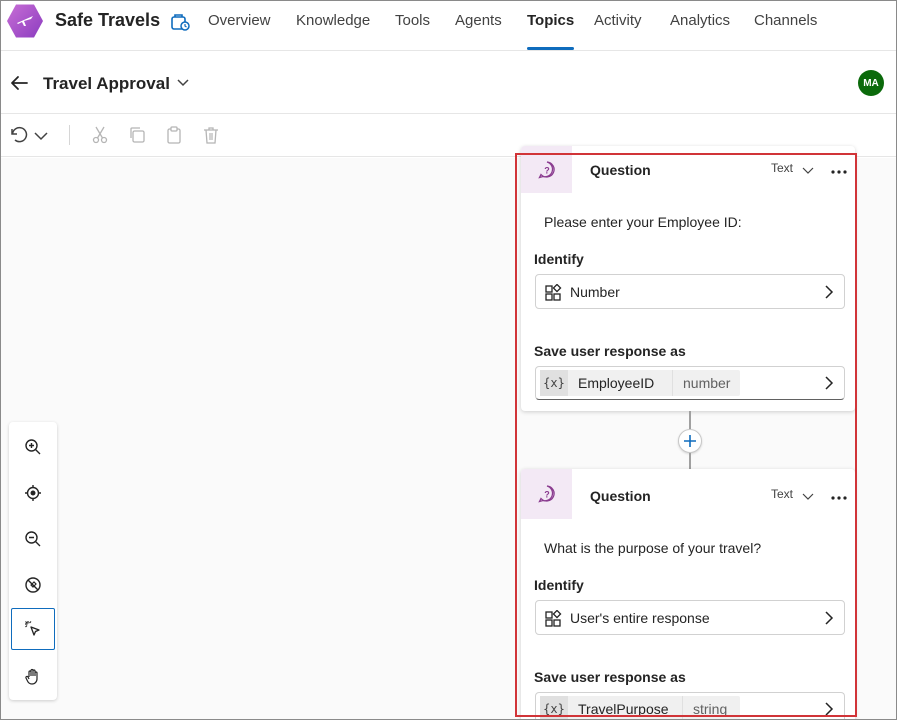  What do you see at coordinates (174, 135) in the screenshot?
I see `paste-icon` at bounding box center [174, 135].